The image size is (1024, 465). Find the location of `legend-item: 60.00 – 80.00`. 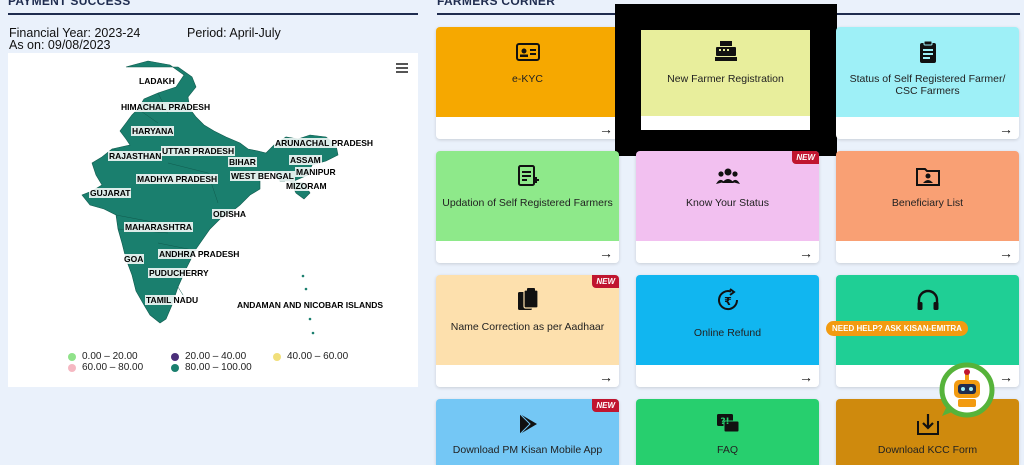

legend-item: 60.00 – 80.00 is located at coordinates (105, 367).